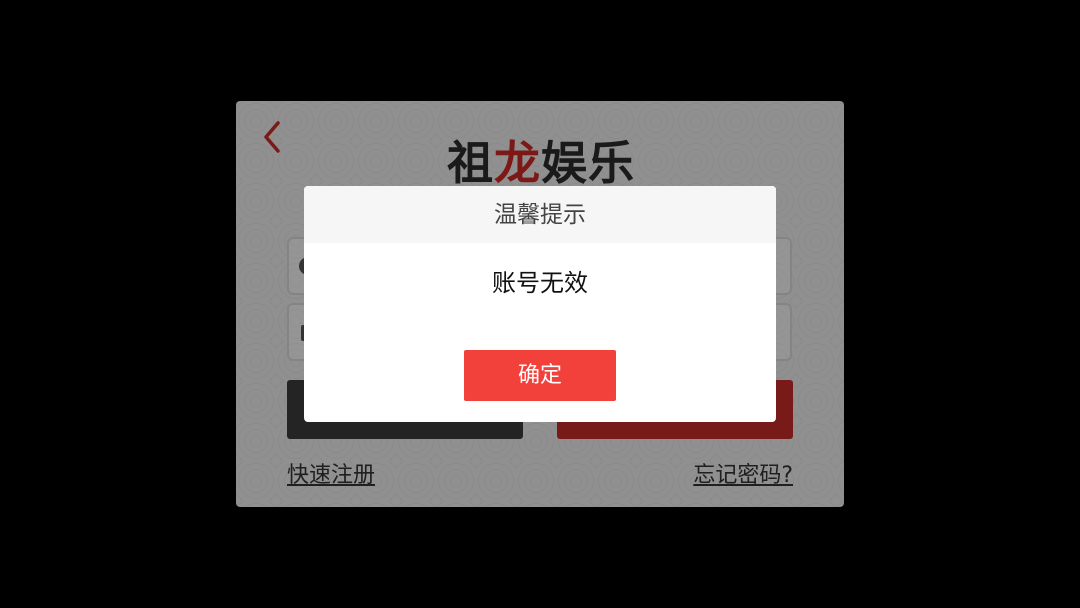 The width and height of the screenshot is (1080, 608). Describe the element at coordinates (540, 214) in the screenshot. I see `dialog-title: 温馨提示` at that location.